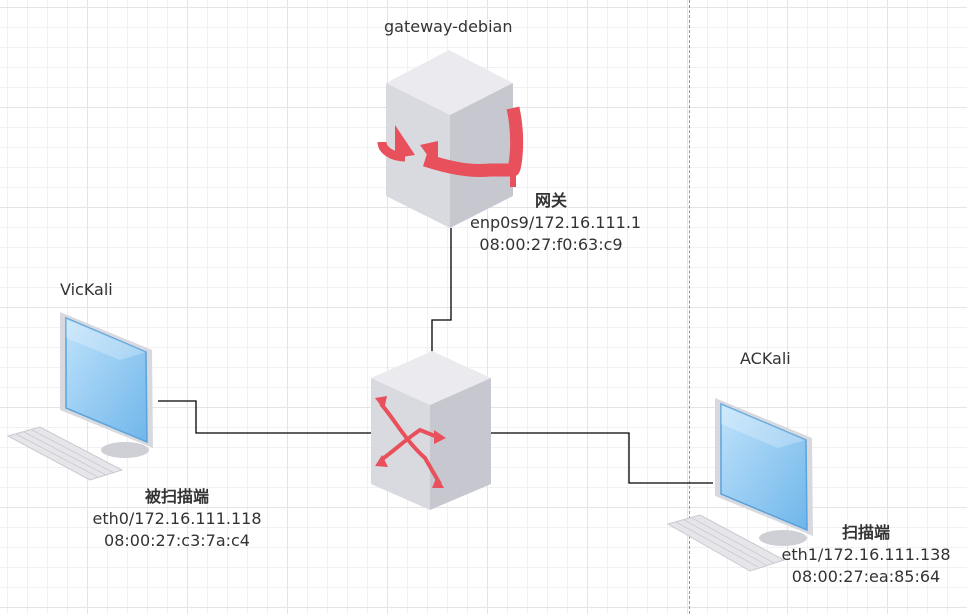 This screenshot has width=967, height=614. I want to click on link-victim-switch, so click(264, 417).